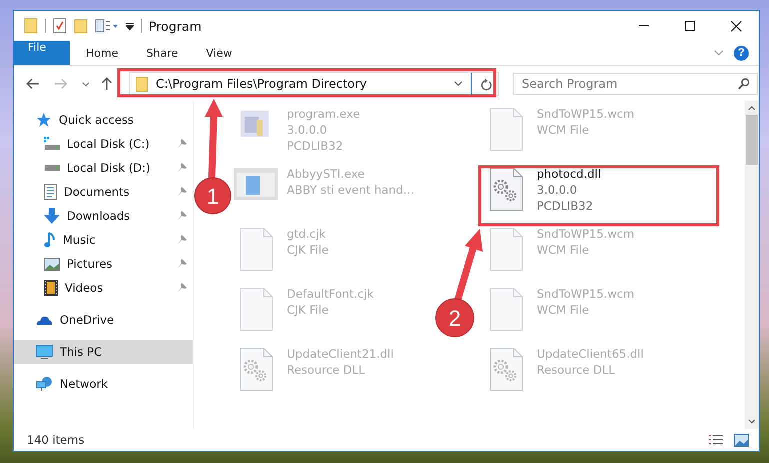  Describe the element at coordinates (109, 168) in the screenshot. I see `sidebar-label: Local Disk (D:)` at that location.